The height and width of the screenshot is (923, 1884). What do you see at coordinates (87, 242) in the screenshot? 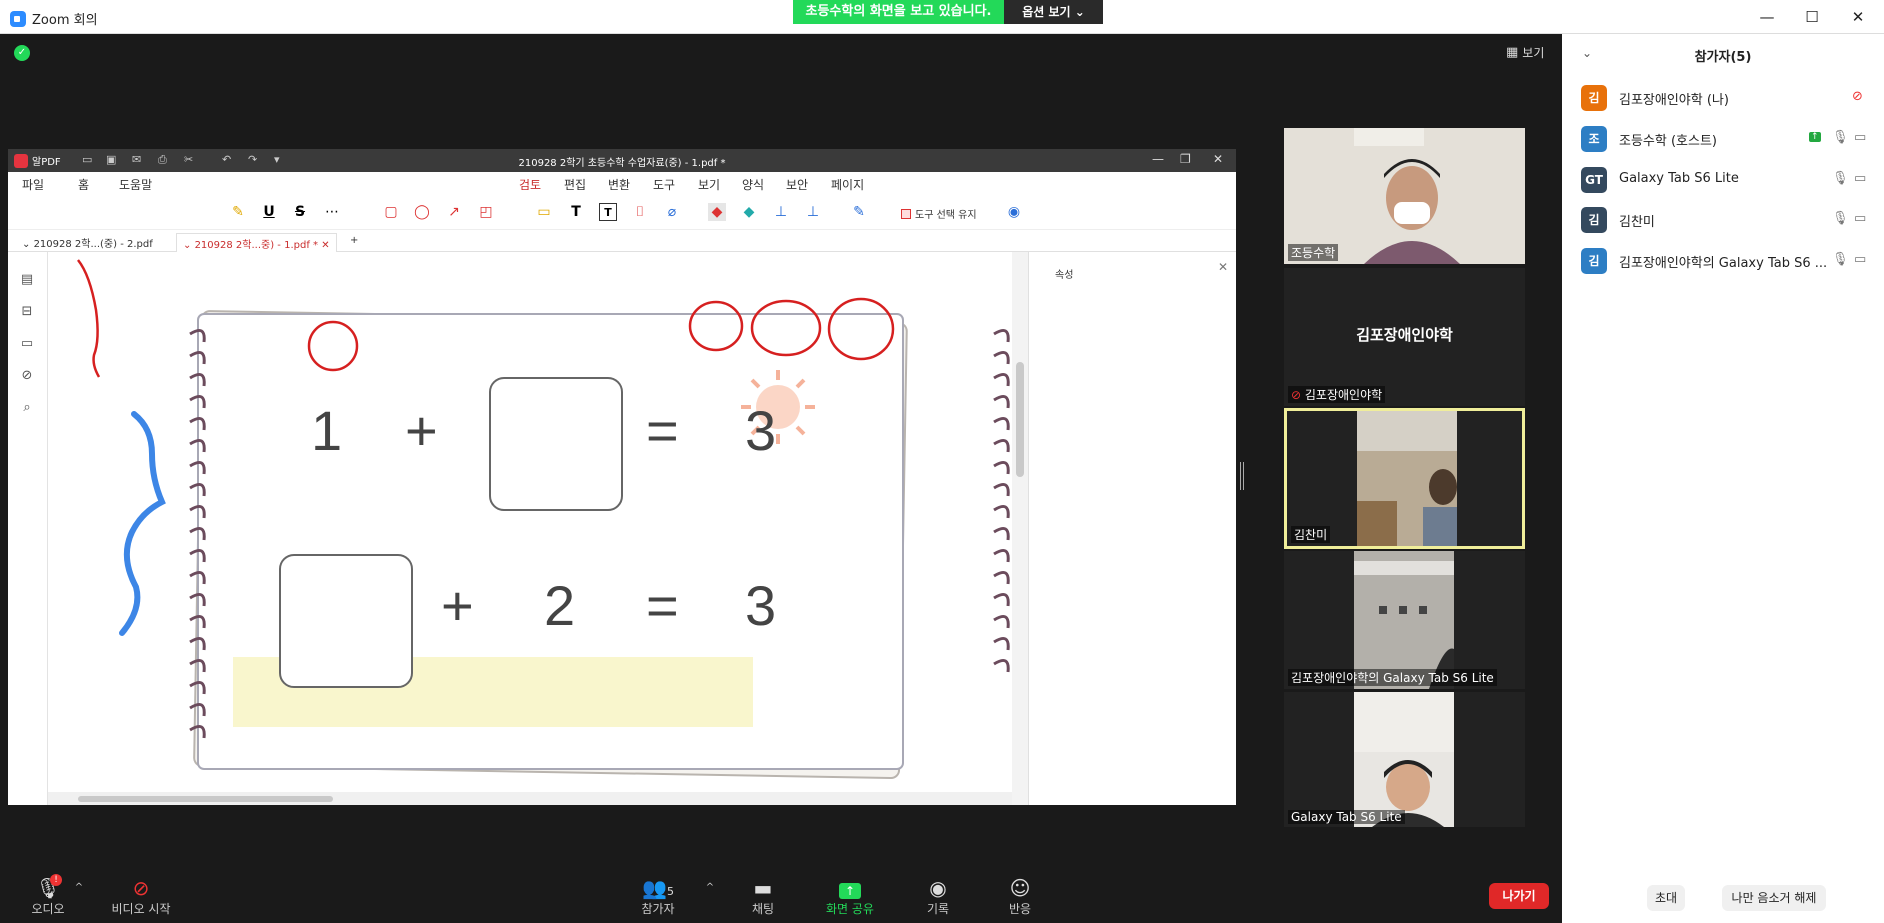
I see `pdf-tab: ⌄ 210928 2학...(중) - 2.pdf` at bounding box center [87, 242].